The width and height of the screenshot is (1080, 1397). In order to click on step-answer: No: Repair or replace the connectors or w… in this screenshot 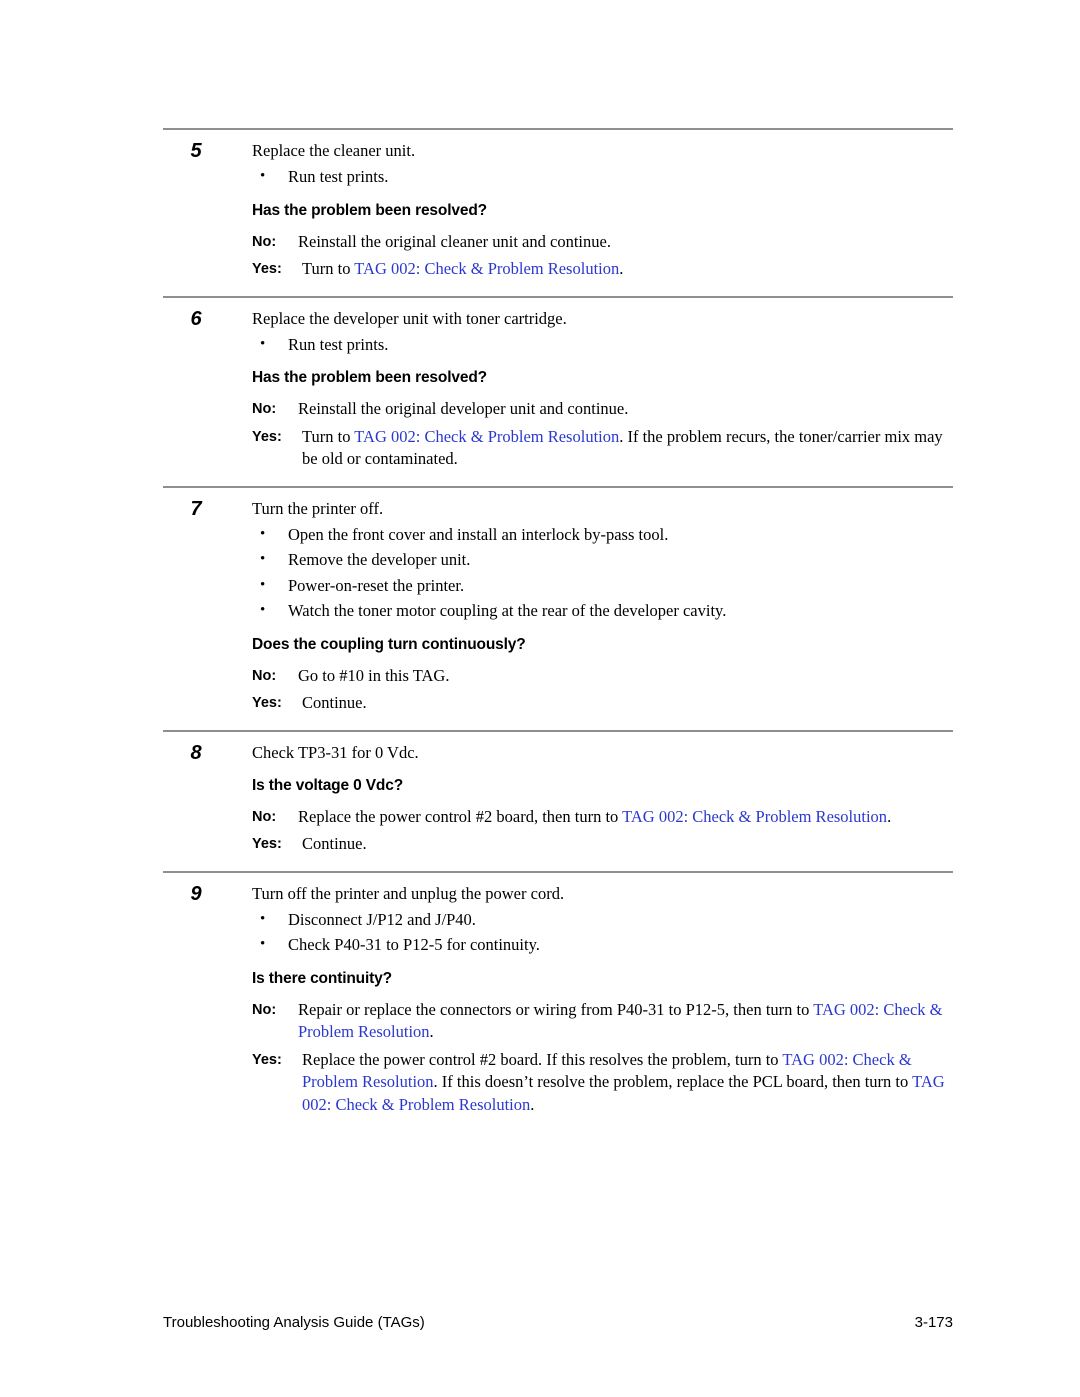, I will do `click(600, 1021)`.